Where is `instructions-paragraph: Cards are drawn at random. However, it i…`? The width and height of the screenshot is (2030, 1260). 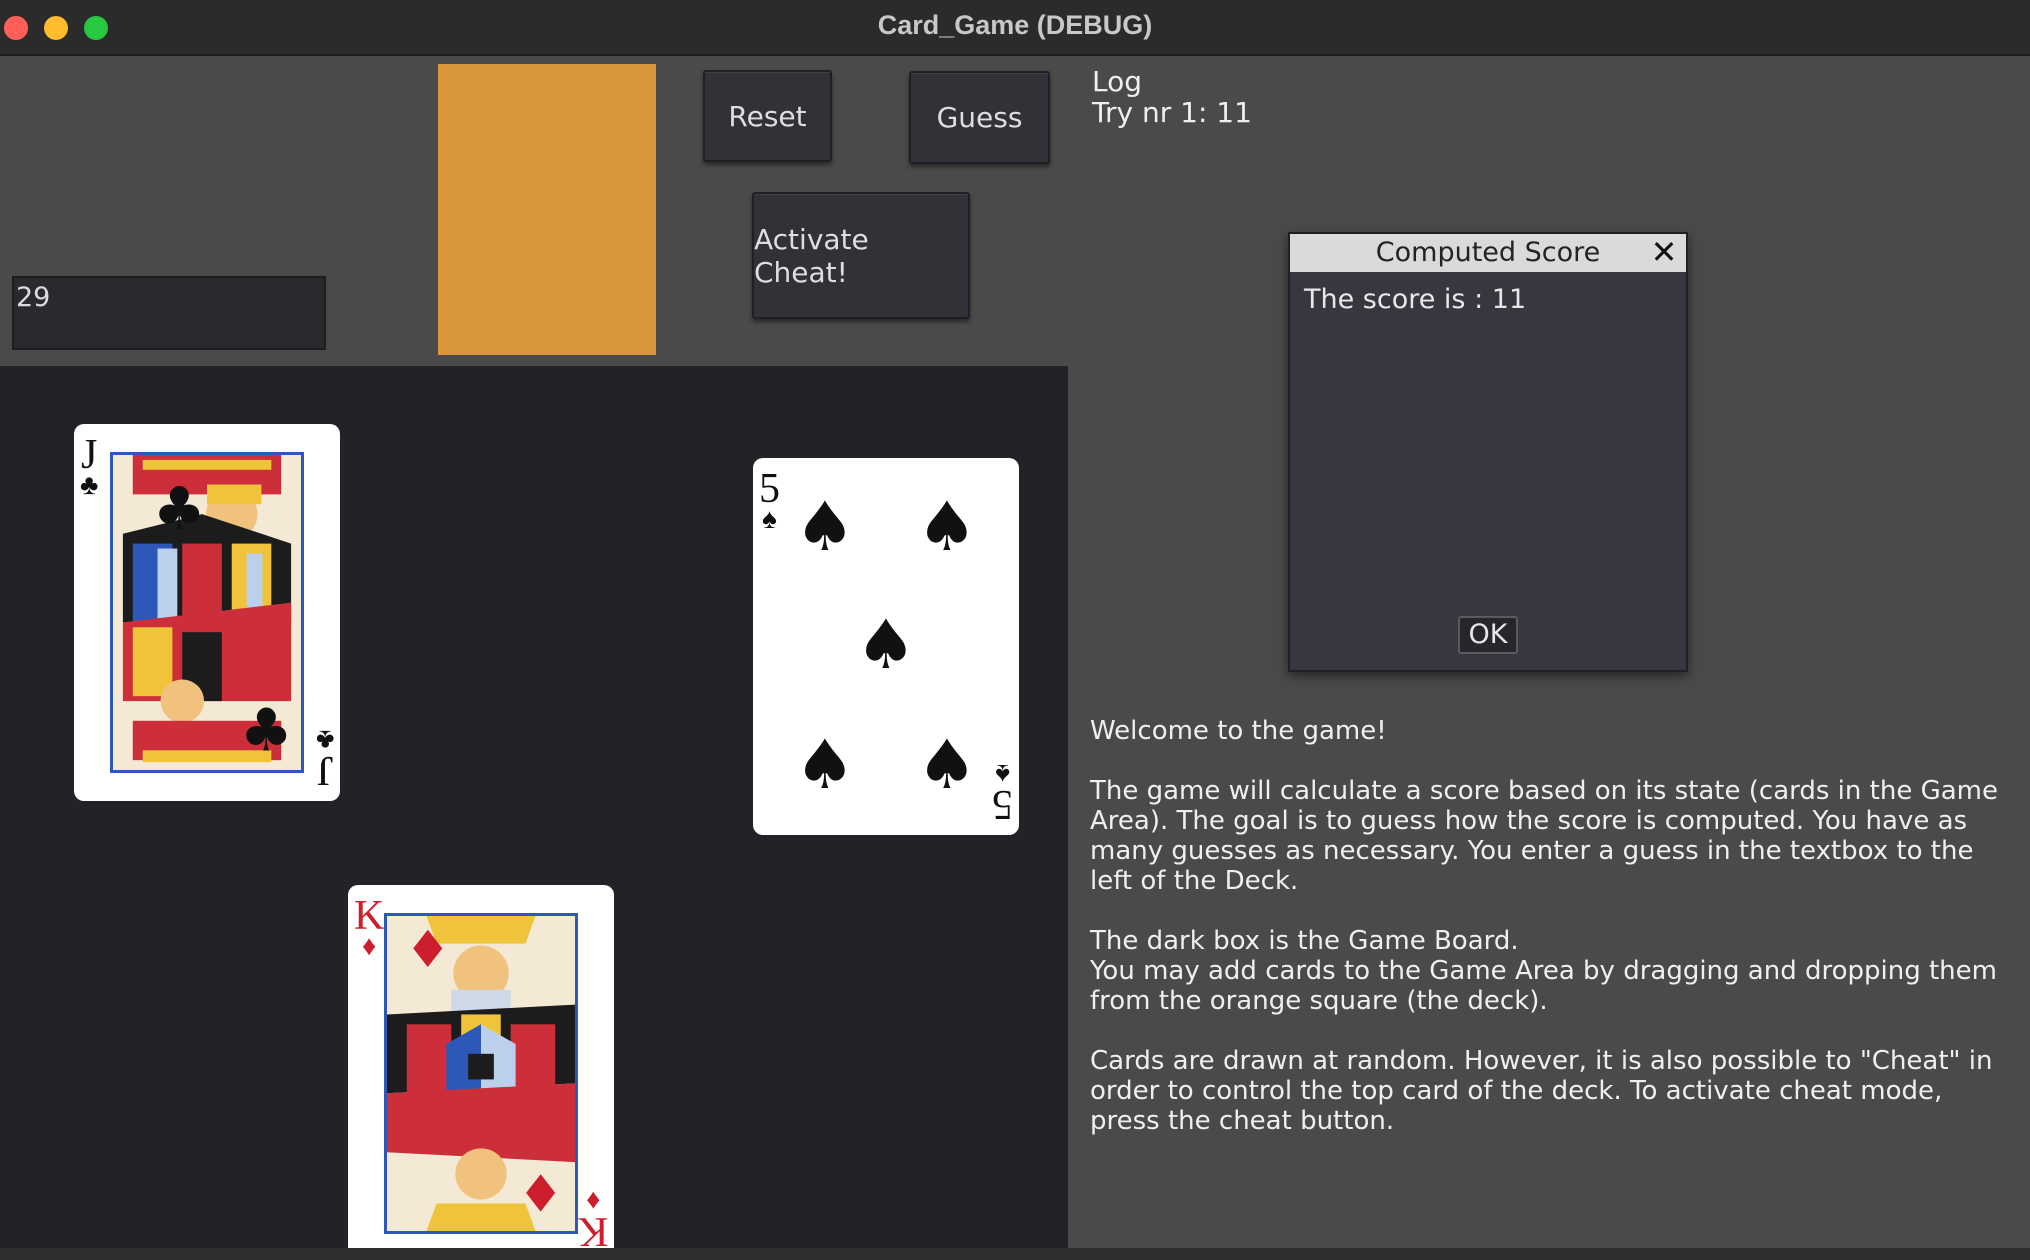
instructions-paragraph: Cards are drawn at random. However, it i… is located at coordinates (1541, 1091).